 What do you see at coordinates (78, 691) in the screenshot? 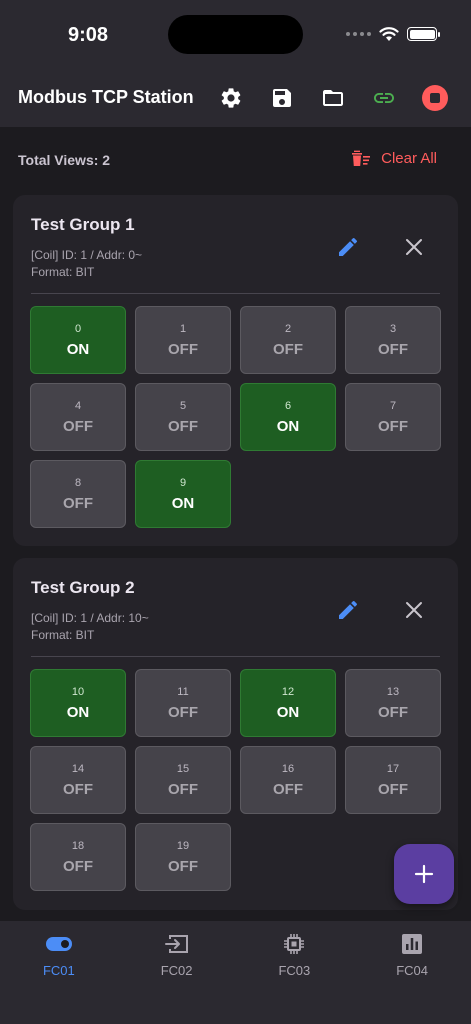
I see `coil-address: 10` at bounding box center [78, 691].